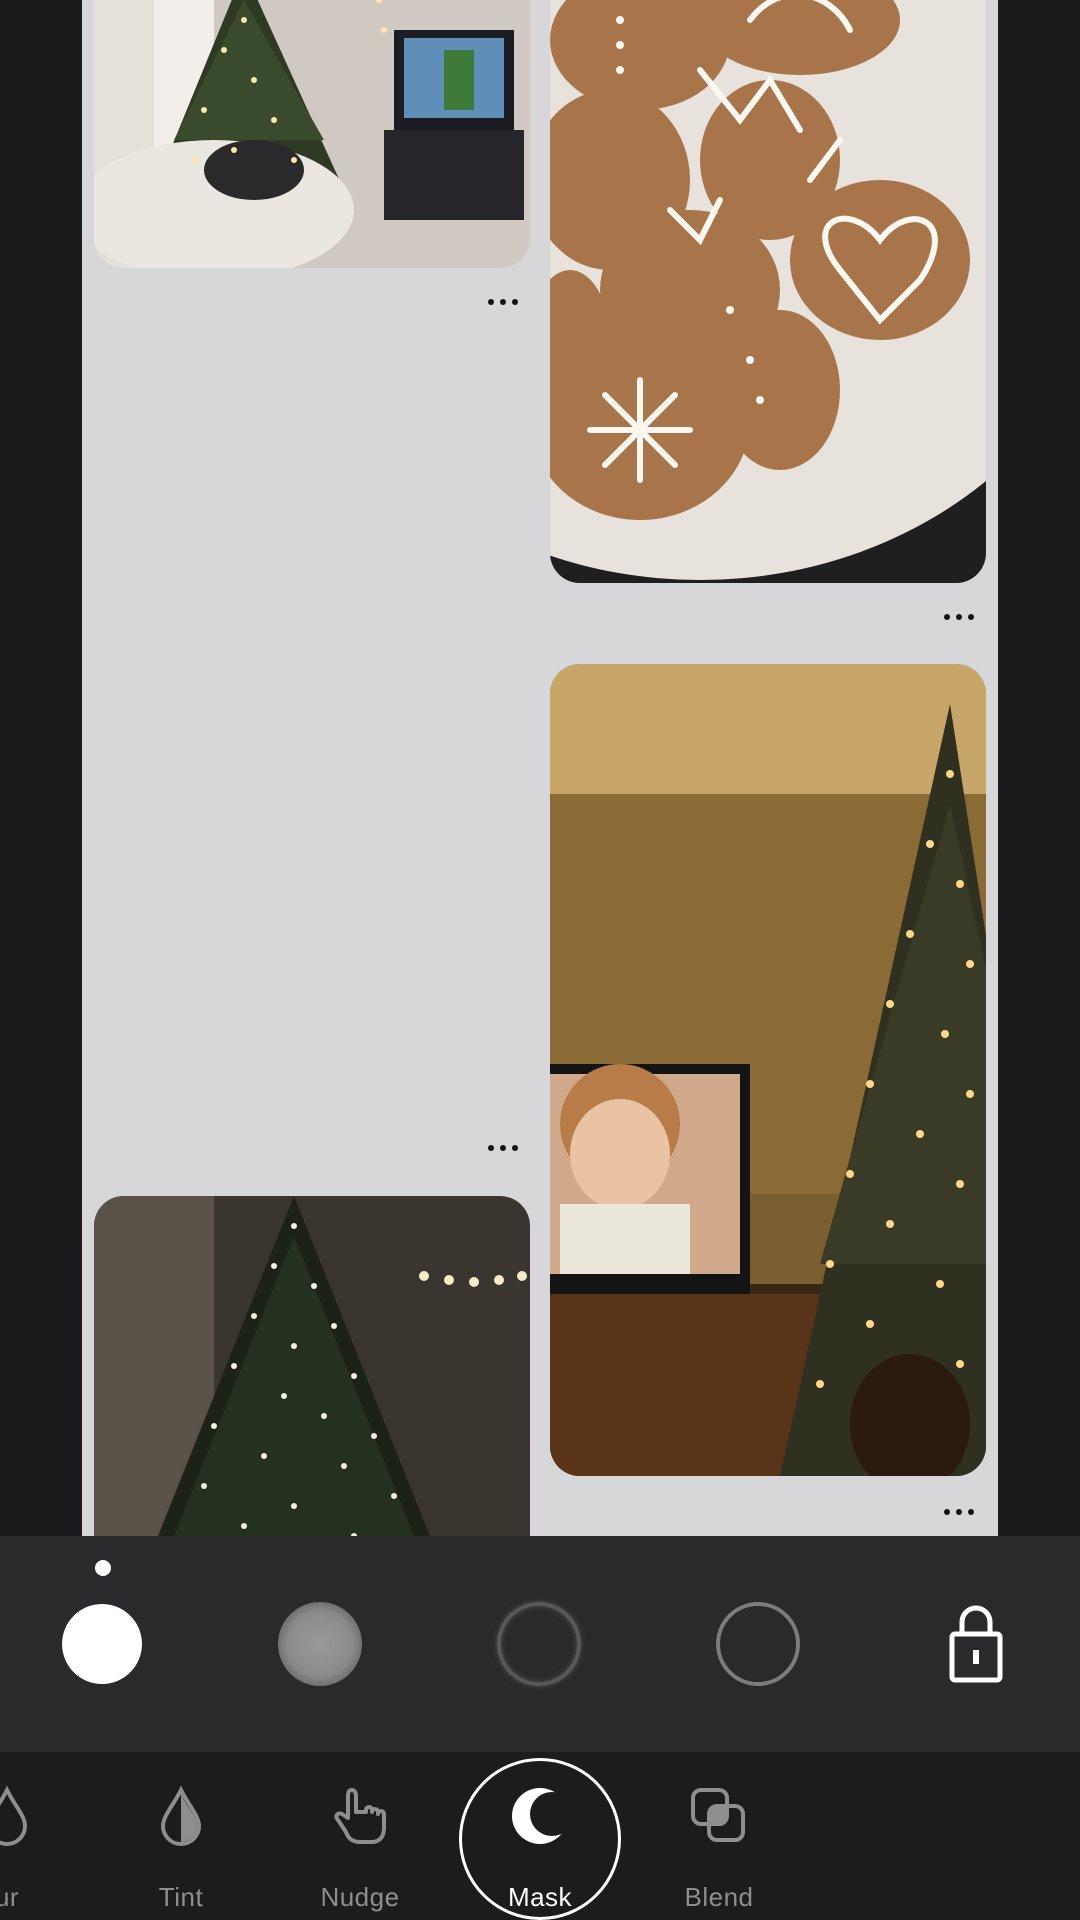 The height and width of the screenshot is (1920, 1080). I want to click on tool-label: ur, so click(10, 1897).